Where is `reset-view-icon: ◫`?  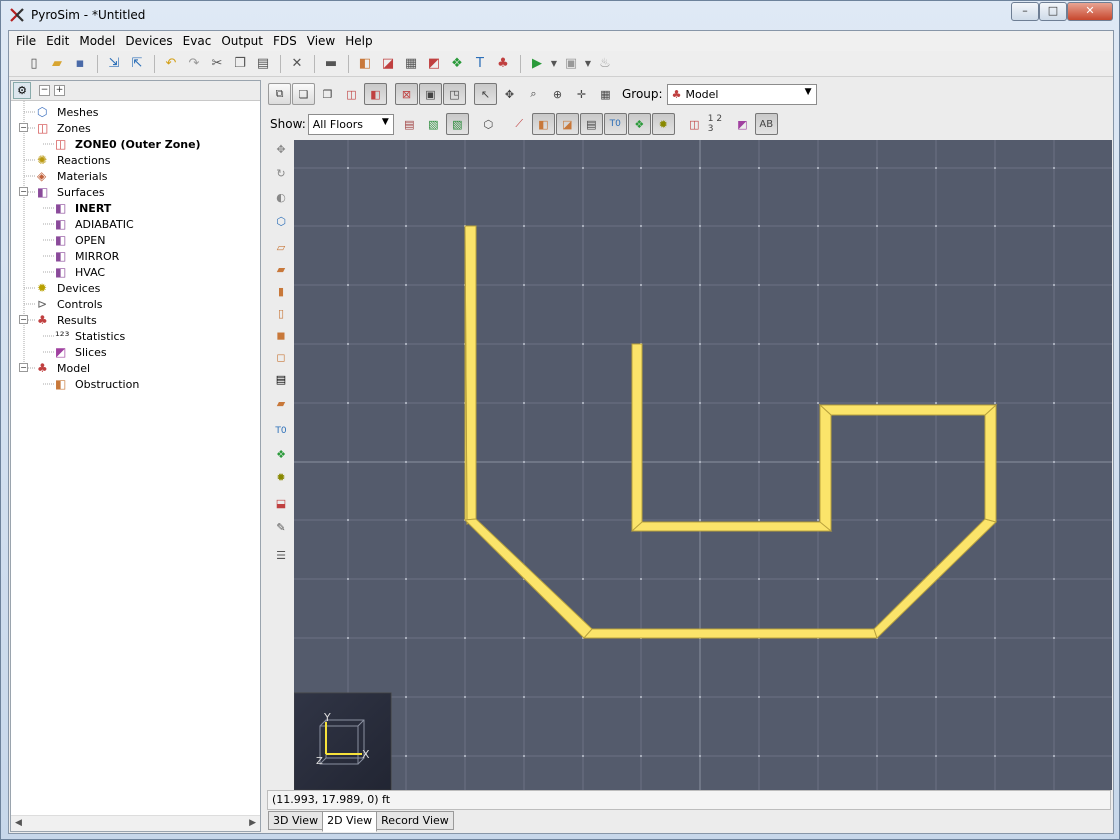
reset-view-icon: ◫ is located at coordinates (351, 94).